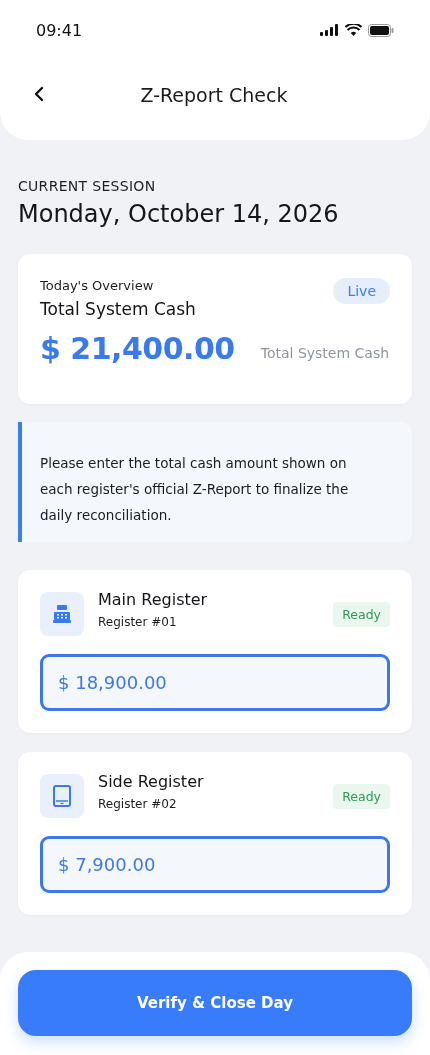 The height and width of the screenshot is (1055, 430). Describe the element at coordinates (215, 482) in the screenshot. I see `instruction-notice: Please enter the total cash amount shown on each register's official Z-Report to finalize the daily reconciliation.` at that location.